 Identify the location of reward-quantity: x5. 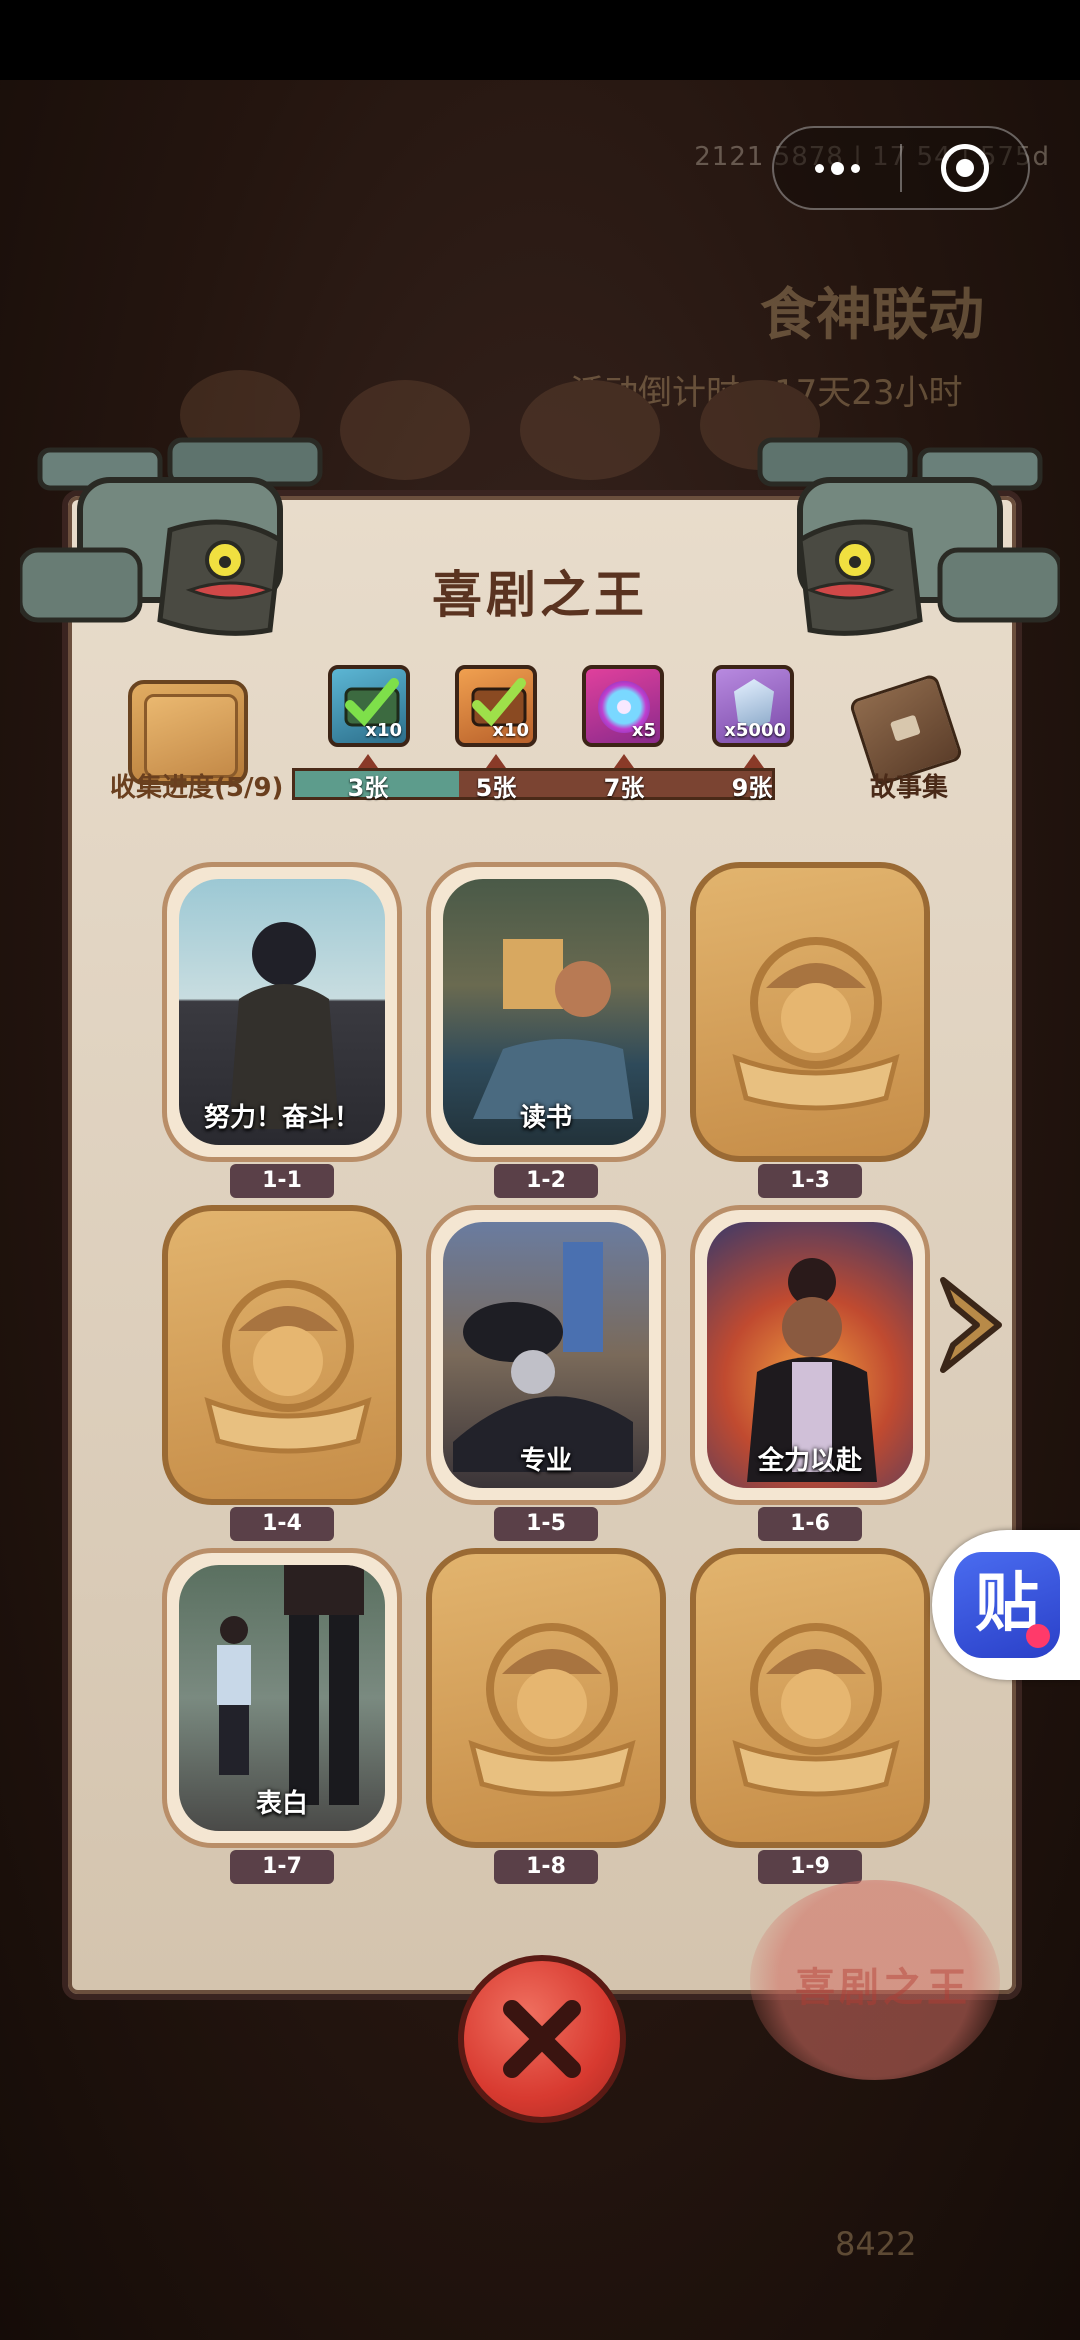
(643, 730).